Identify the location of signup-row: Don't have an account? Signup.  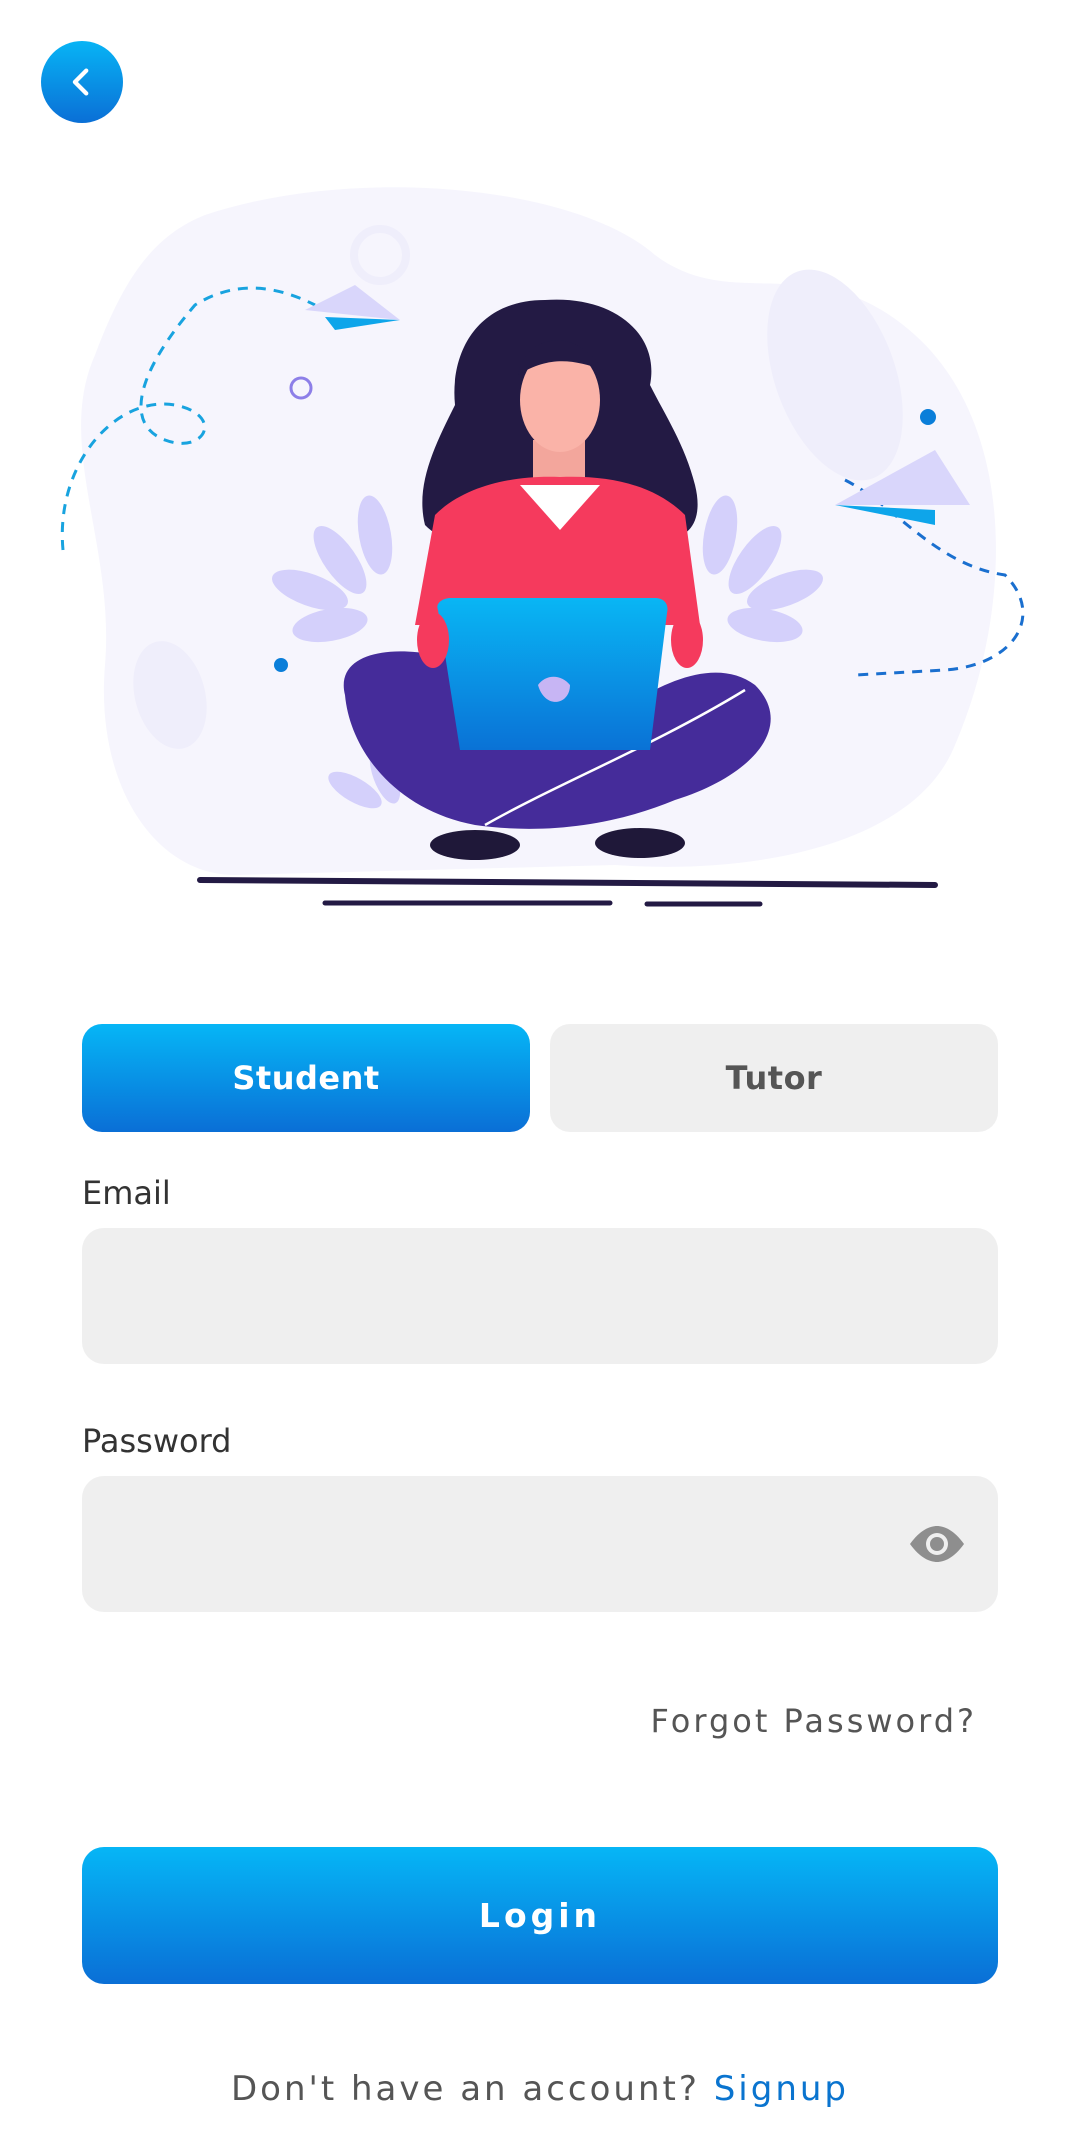
(540, 2089).